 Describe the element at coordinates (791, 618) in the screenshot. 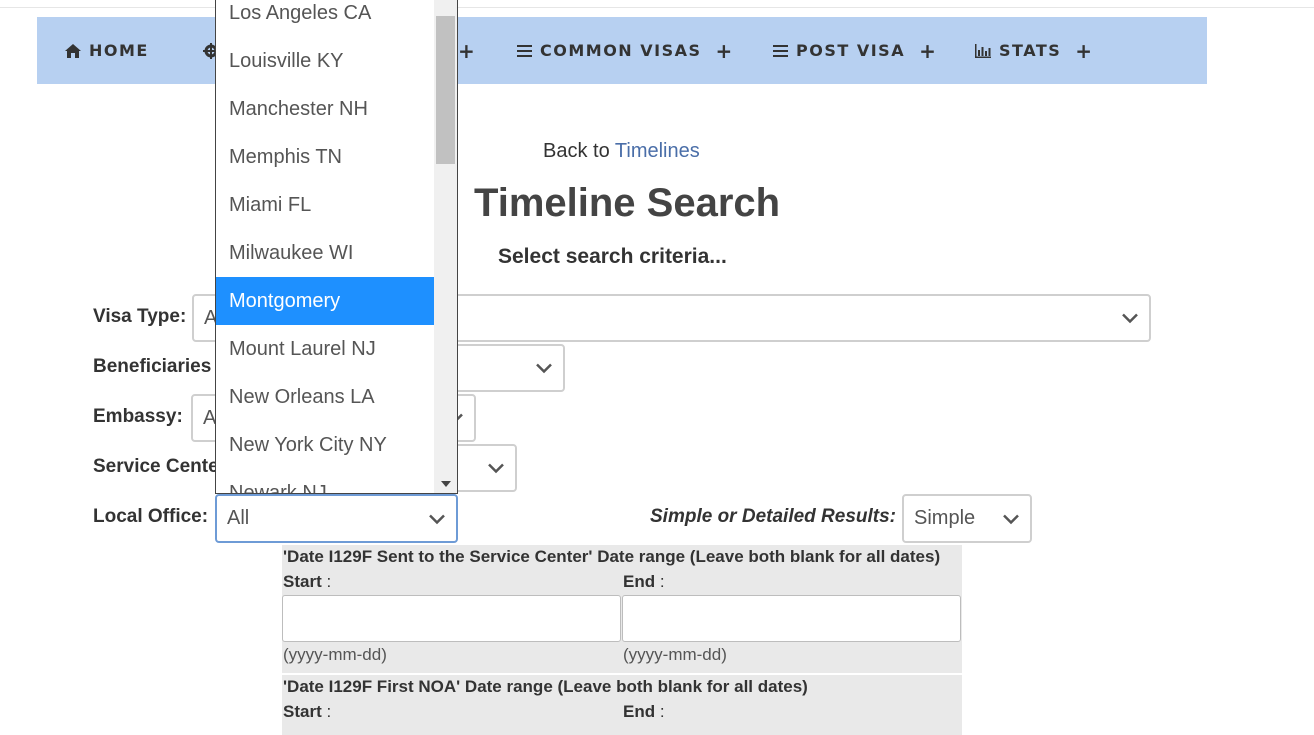

I see `end-date-input` at that location.